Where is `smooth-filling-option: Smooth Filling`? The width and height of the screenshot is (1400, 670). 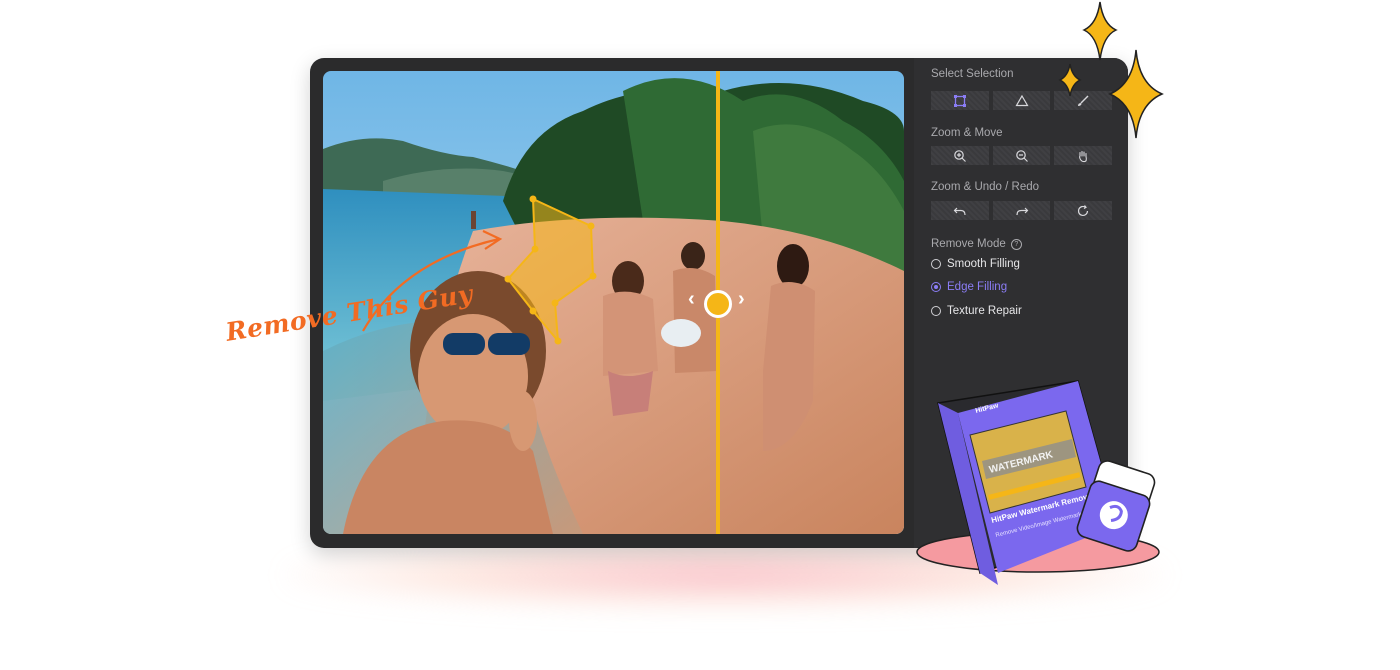 smooth-filling-option: Smooth Filling is located at coordinates (975, 264).